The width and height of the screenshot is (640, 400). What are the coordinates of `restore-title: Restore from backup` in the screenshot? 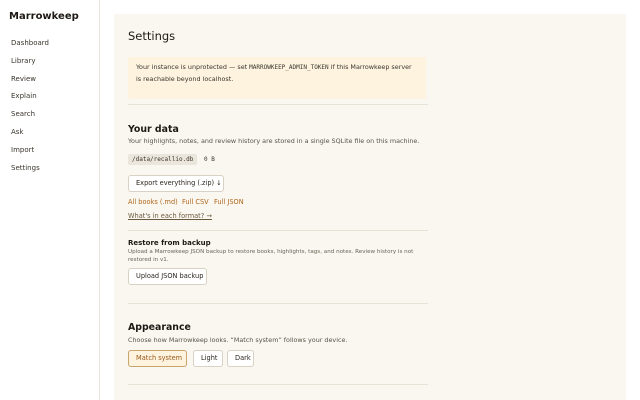 It's located at (169, 243).